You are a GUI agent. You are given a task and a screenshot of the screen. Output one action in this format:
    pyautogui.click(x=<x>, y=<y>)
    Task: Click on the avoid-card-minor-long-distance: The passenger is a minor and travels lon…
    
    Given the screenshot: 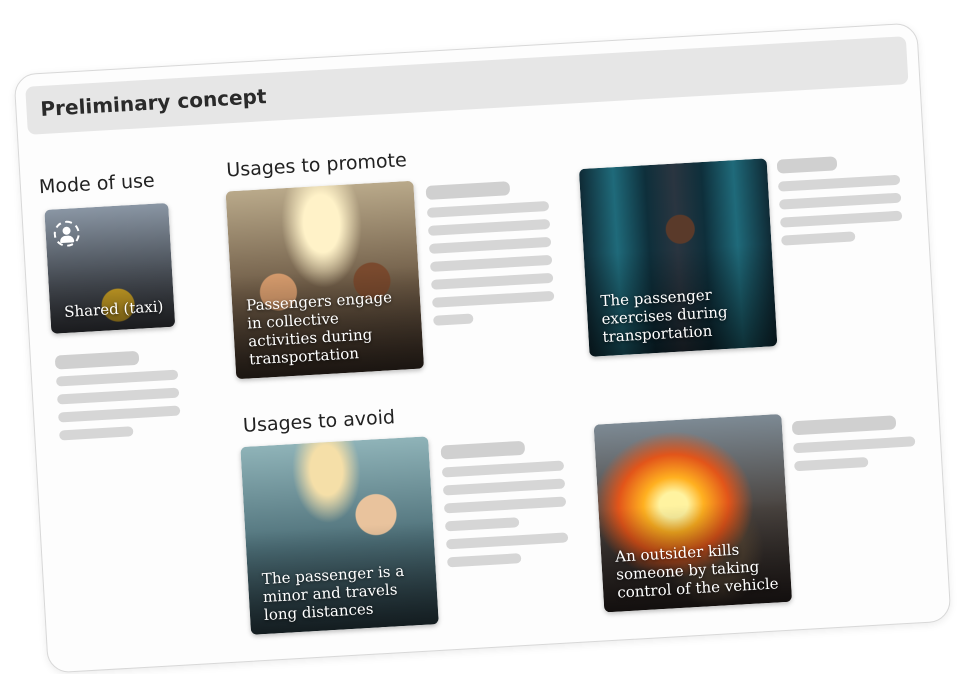 What is the action you would take?
    pyautogui.click(x=339, y=535)
    